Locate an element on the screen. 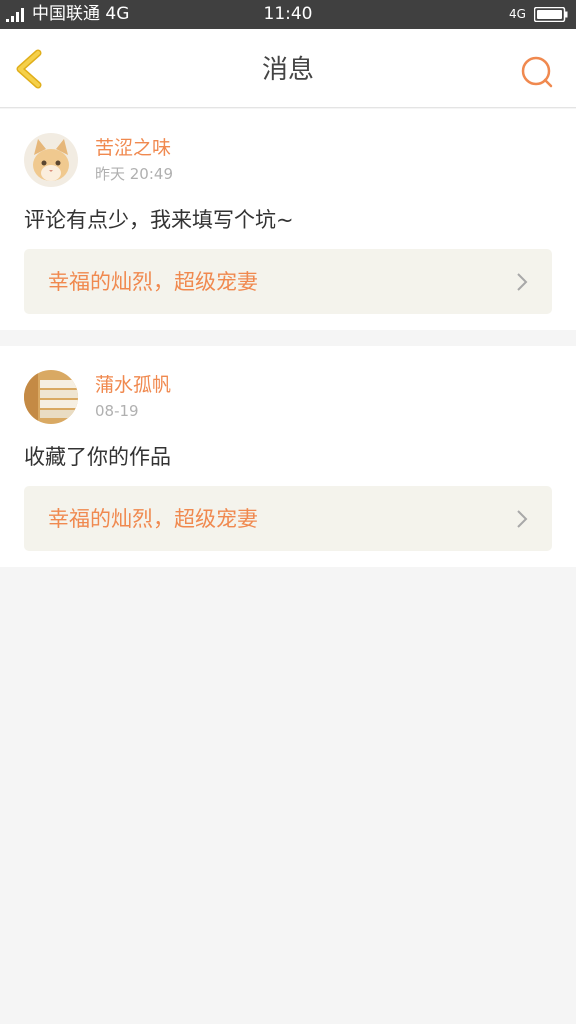  message-text: 收藏了你的作品 is located at coordinates (97, 457).